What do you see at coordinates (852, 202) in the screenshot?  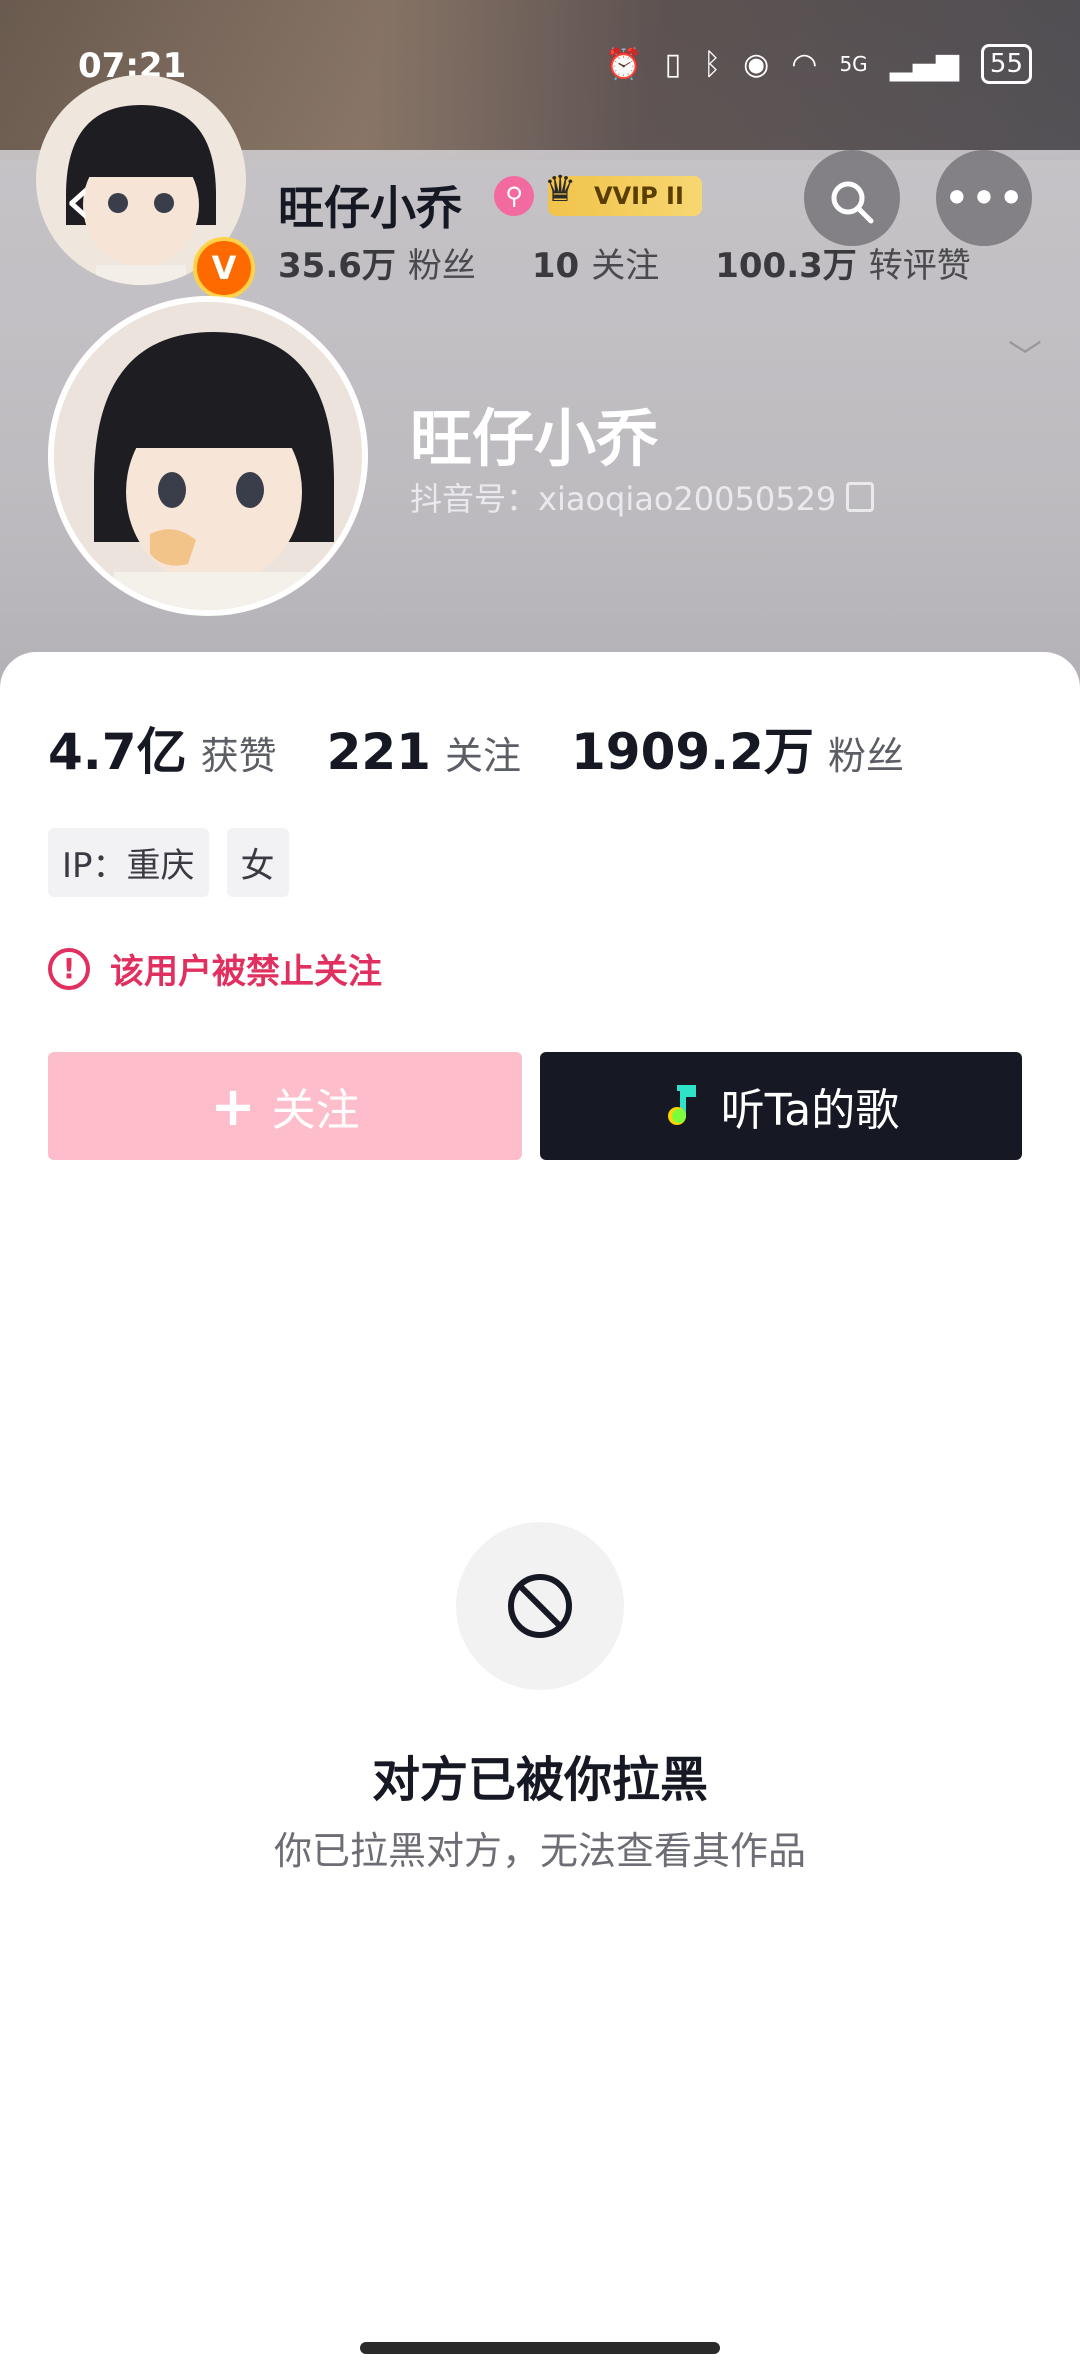 I see `search-icon` at bounding box center [852, 202].